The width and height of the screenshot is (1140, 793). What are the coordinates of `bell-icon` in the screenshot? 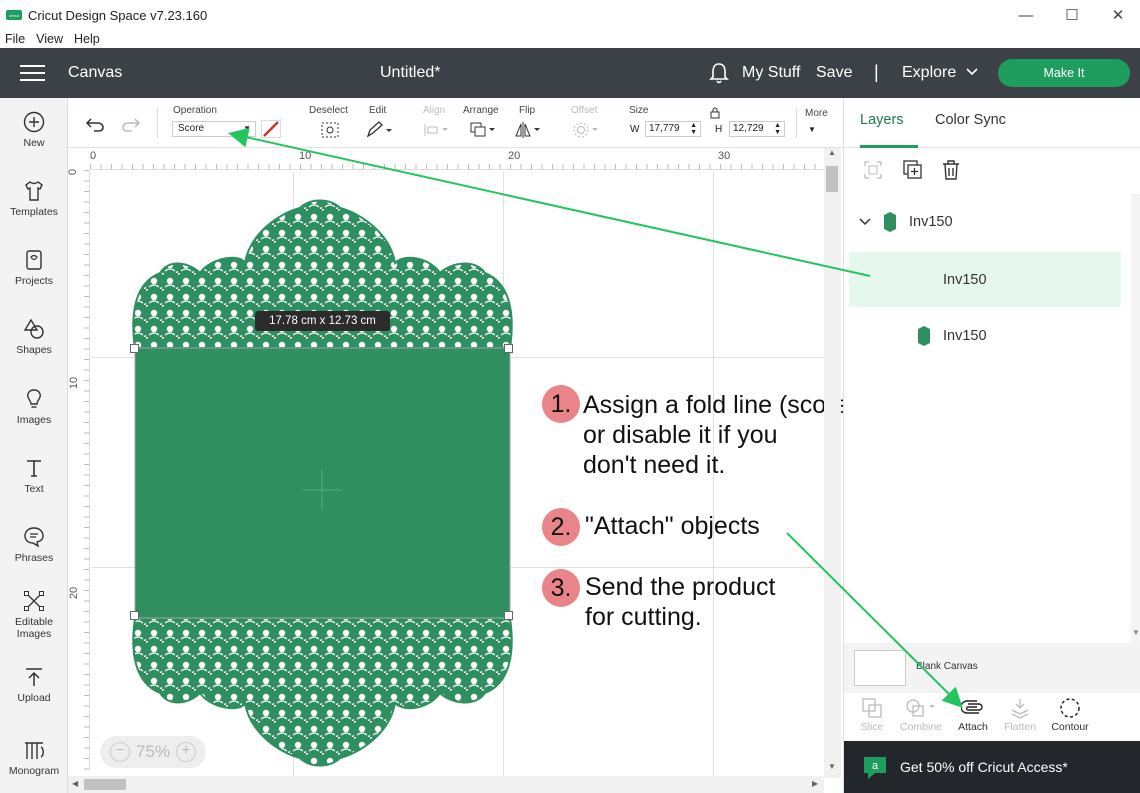 It's located at (719, 73).